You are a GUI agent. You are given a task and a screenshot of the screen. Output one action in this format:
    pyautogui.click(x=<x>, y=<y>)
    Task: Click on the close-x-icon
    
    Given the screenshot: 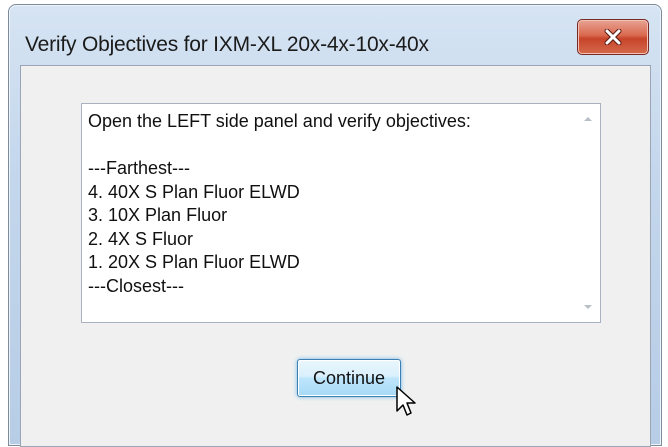 What is the action you would take?
    pyautogui.click(x=613, y=37)
    